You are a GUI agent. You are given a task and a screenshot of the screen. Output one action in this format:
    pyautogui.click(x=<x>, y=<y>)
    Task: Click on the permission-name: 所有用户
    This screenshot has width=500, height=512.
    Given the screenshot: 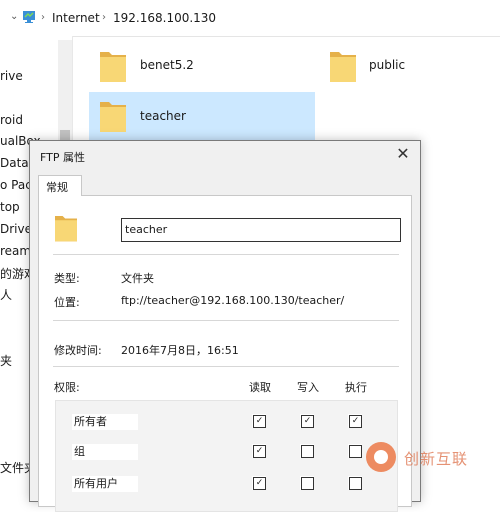 What is the action you would take?
    pyautogui.click(x=105, y=484)
    